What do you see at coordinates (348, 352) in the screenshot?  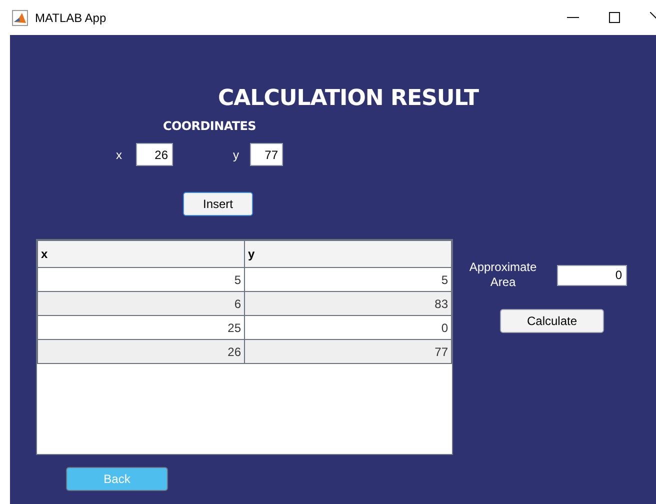 I see `table-cell: 77` at bounding box center [348, 352].